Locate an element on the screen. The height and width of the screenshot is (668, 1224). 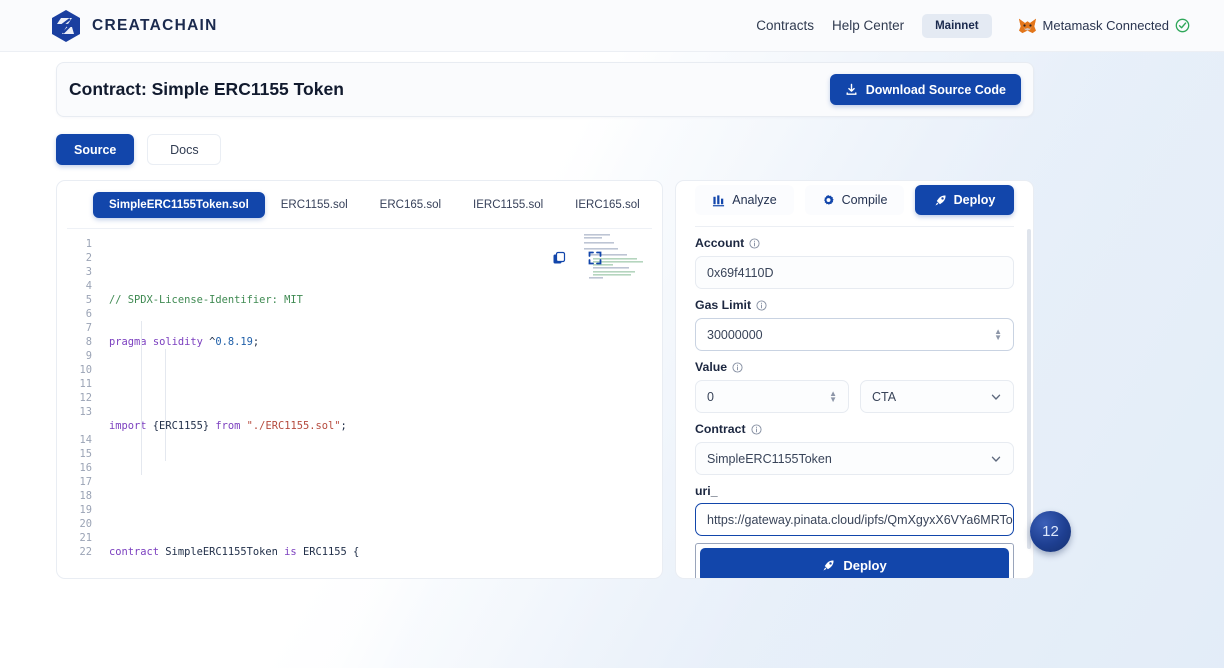
download-source-code-label: Download Source Code is located at coordinates (935, 89).